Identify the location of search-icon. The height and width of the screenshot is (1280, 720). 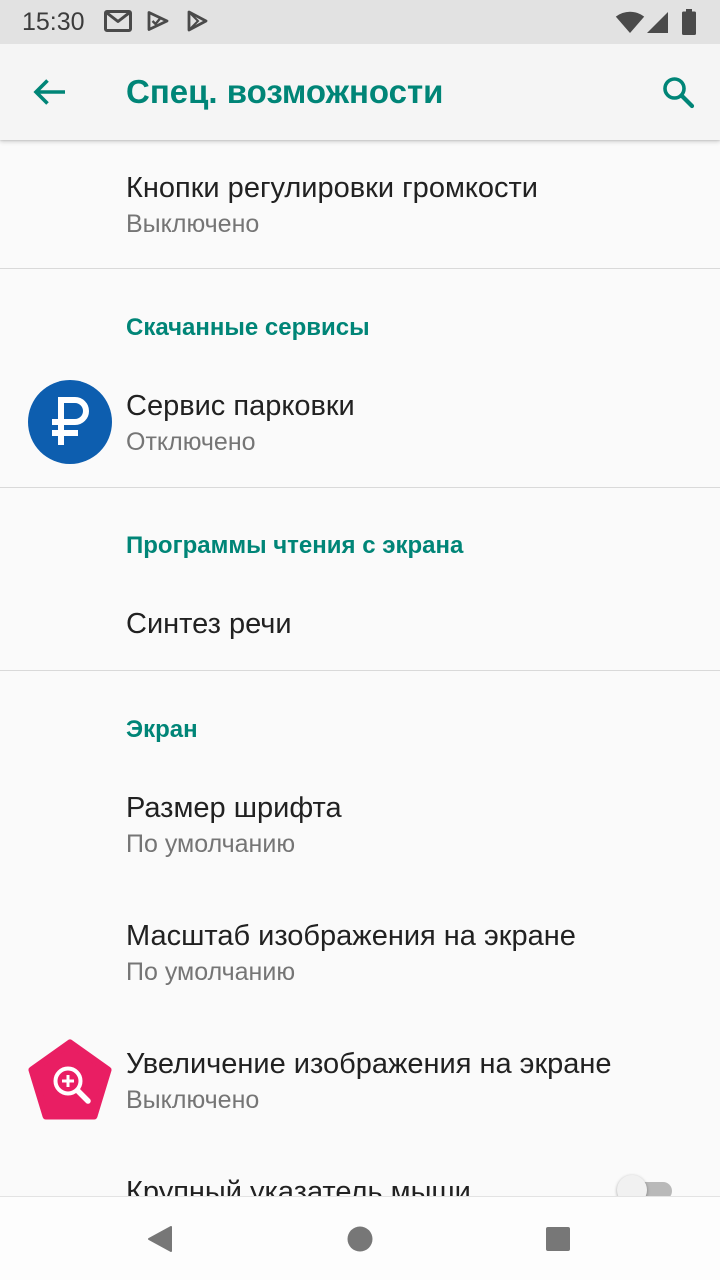
(678, 92).